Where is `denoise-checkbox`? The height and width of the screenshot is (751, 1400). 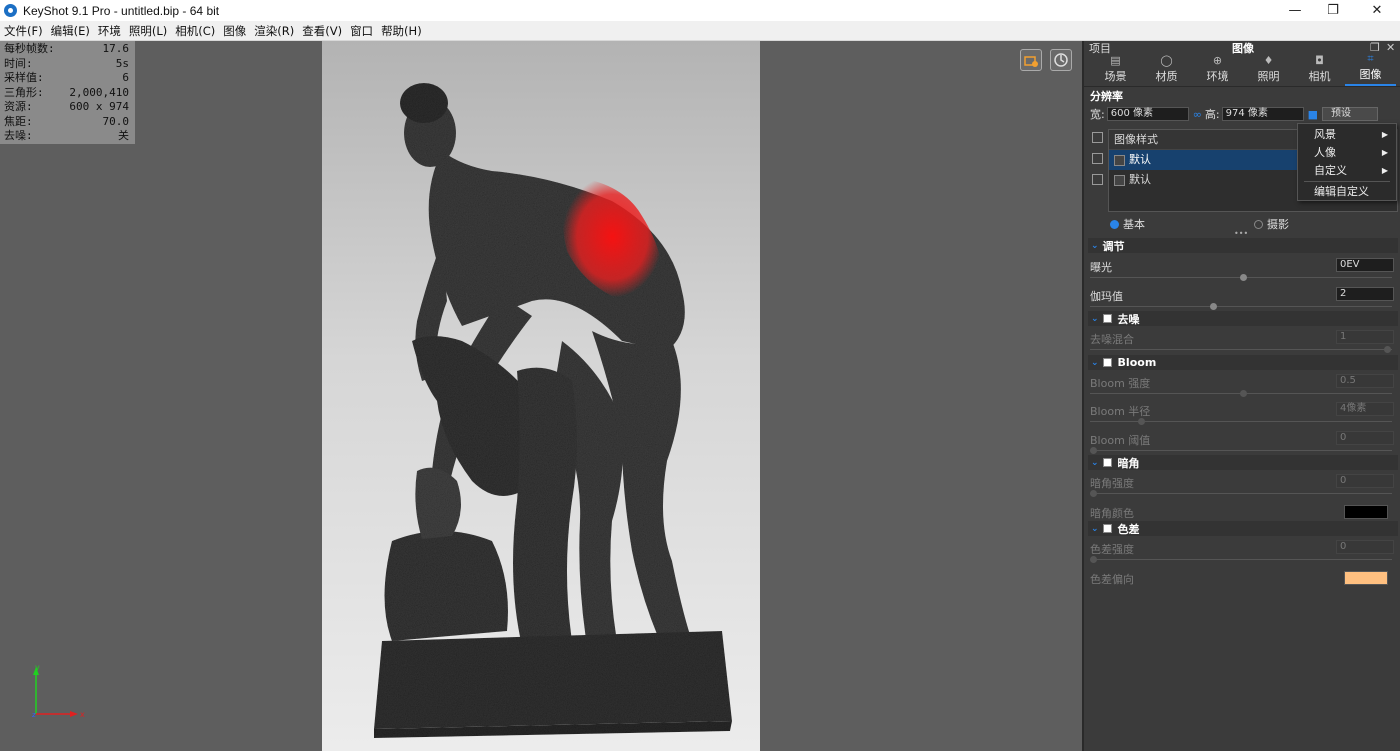
denoise-checkbox is located at coordinates (1107, 318).